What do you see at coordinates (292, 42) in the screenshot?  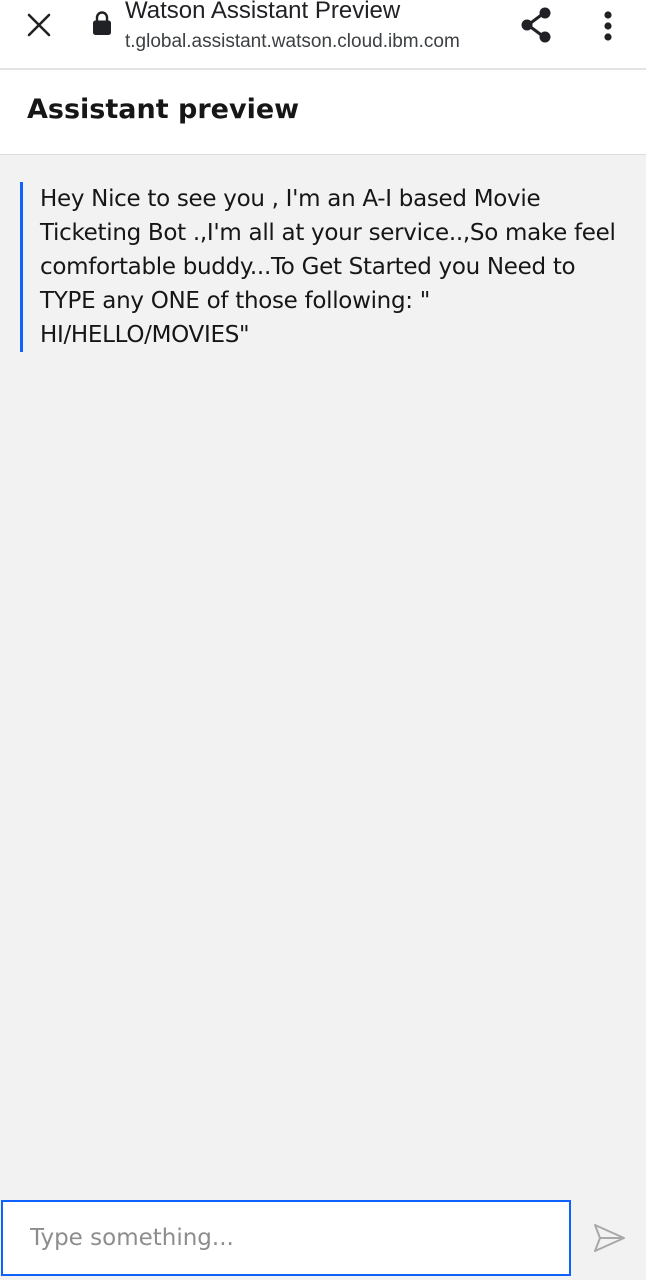 I see `page-url: t.global.assistant.watson.cloud.ibm.com` at bounding box center [292, 42].